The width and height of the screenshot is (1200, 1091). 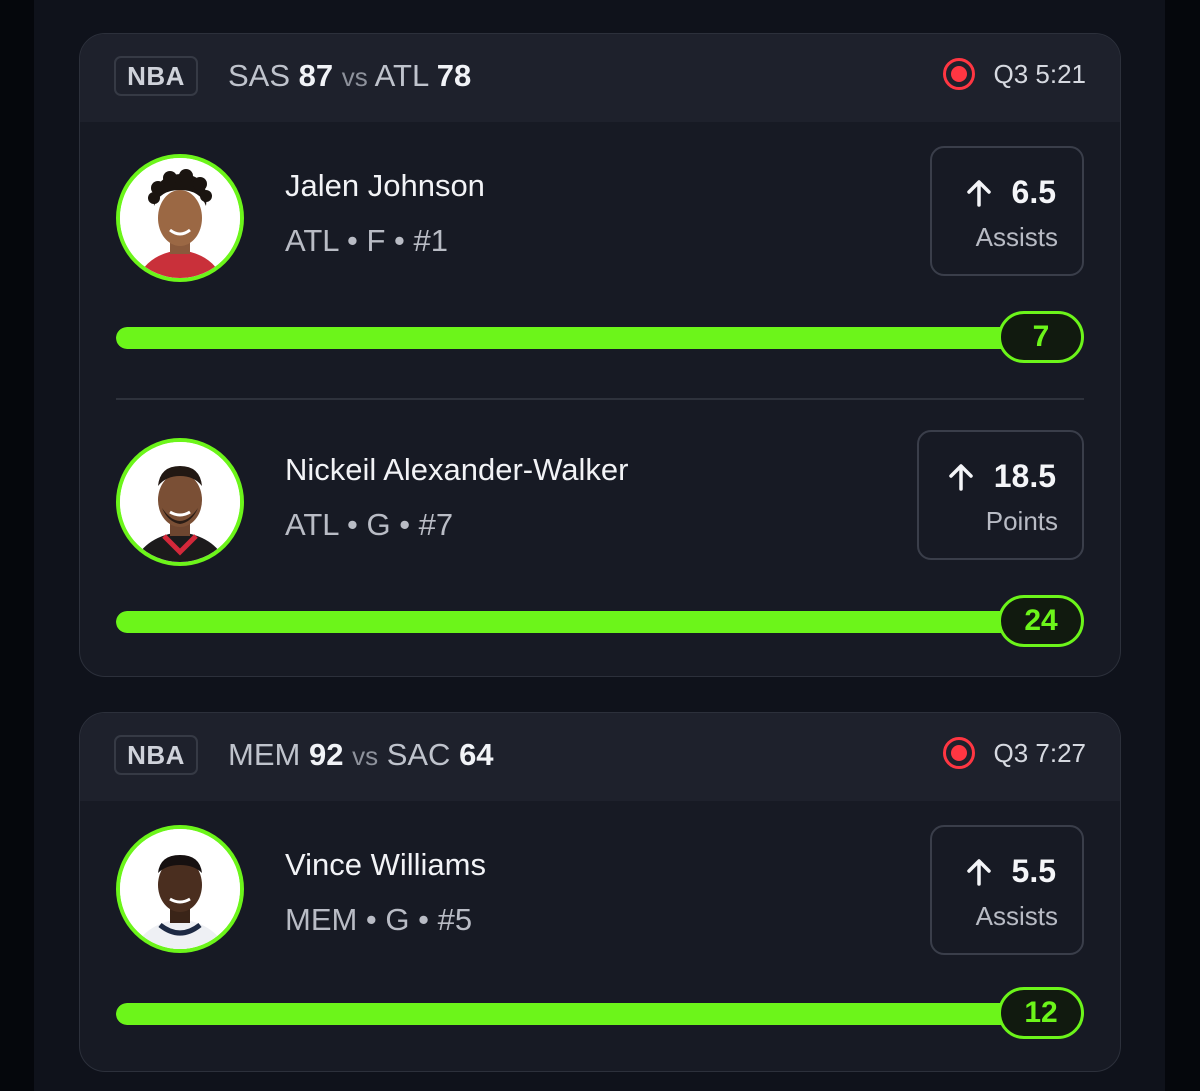 What do you see at coordinates (1041, 1013) in the screenshot?
I see `current-stat-value: 12` at bounding box center [1041, 1013].